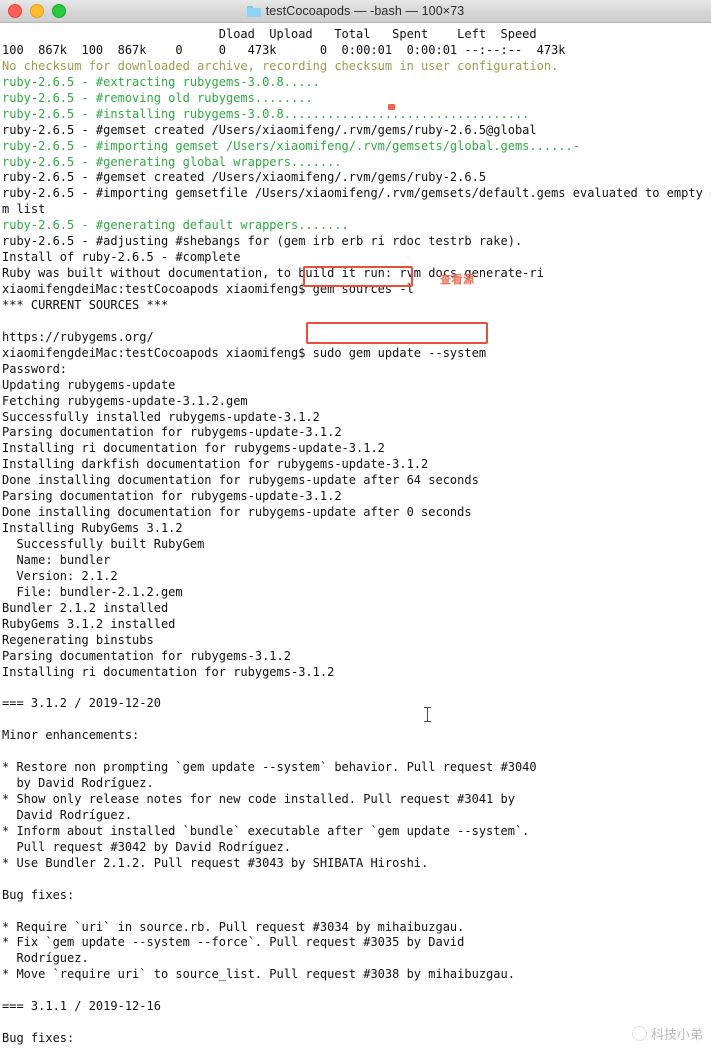 This screenshot has height=1052, width=711. Describe the element at coordinates (92, 591) in the screenshot. I see `terminal-line: File: bundler-2.1.2.gem` at that location.